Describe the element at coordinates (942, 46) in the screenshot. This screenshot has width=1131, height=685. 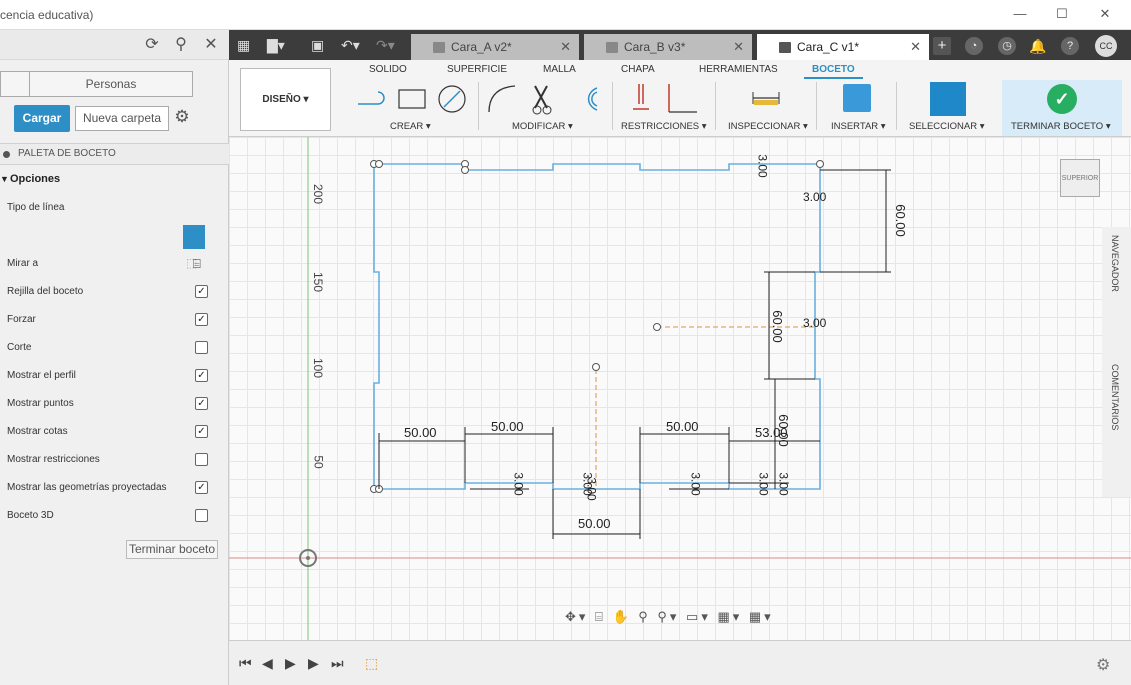
I see `new-tab-icon: +` at that location.